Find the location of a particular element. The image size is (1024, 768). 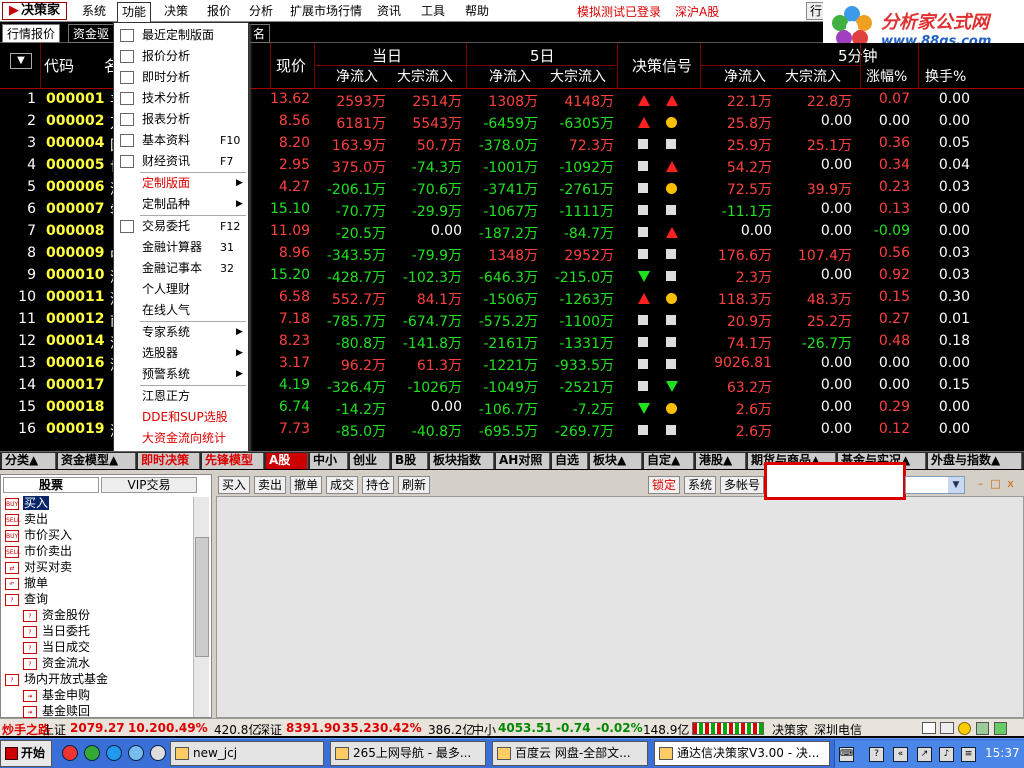

tree-item-6: ? 查询 is located at coordinates (27, 599).